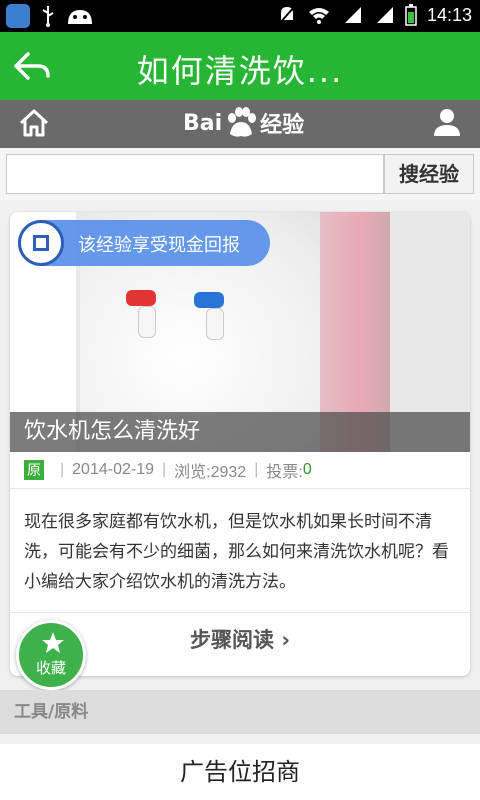 The image size is (480, 800). I want to click on badge-icon, so click(41, 243).